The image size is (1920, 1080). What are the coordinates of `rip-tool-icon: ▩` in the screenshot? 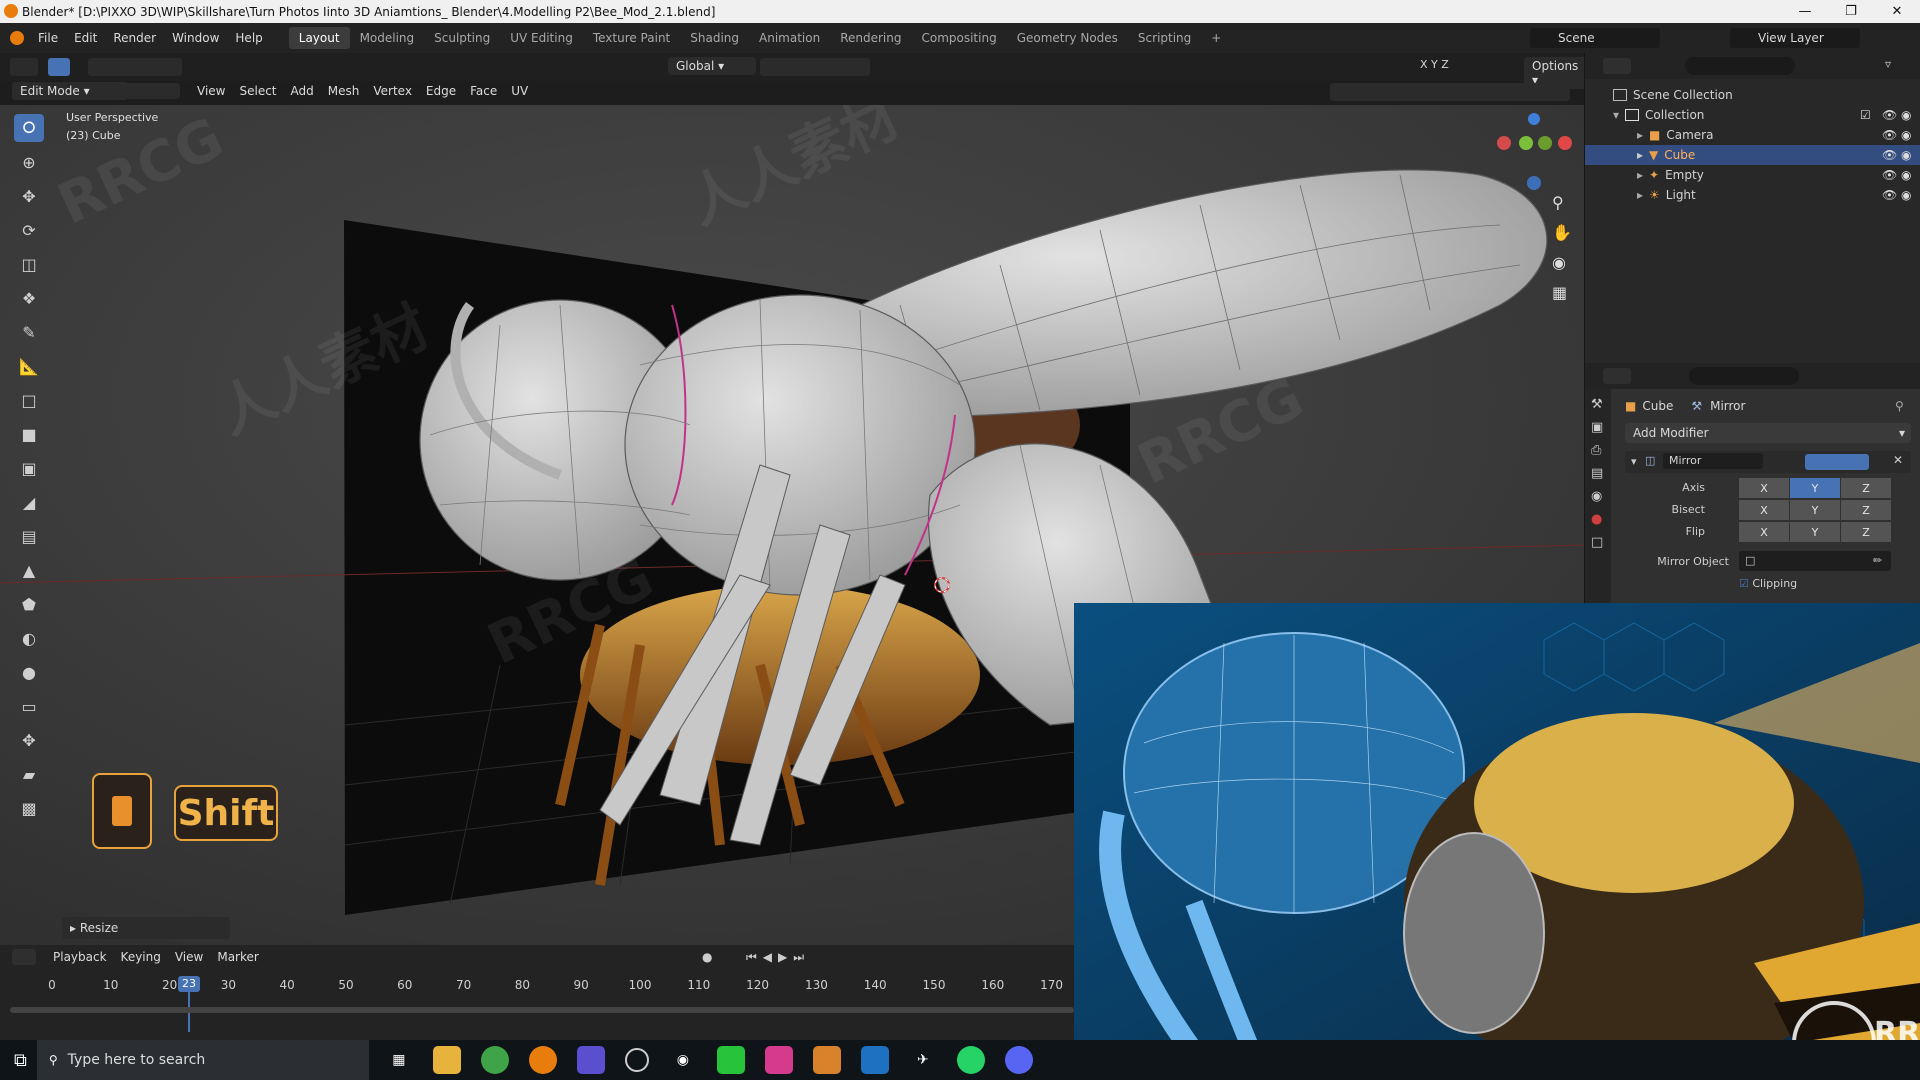 It's located at (29, 808).